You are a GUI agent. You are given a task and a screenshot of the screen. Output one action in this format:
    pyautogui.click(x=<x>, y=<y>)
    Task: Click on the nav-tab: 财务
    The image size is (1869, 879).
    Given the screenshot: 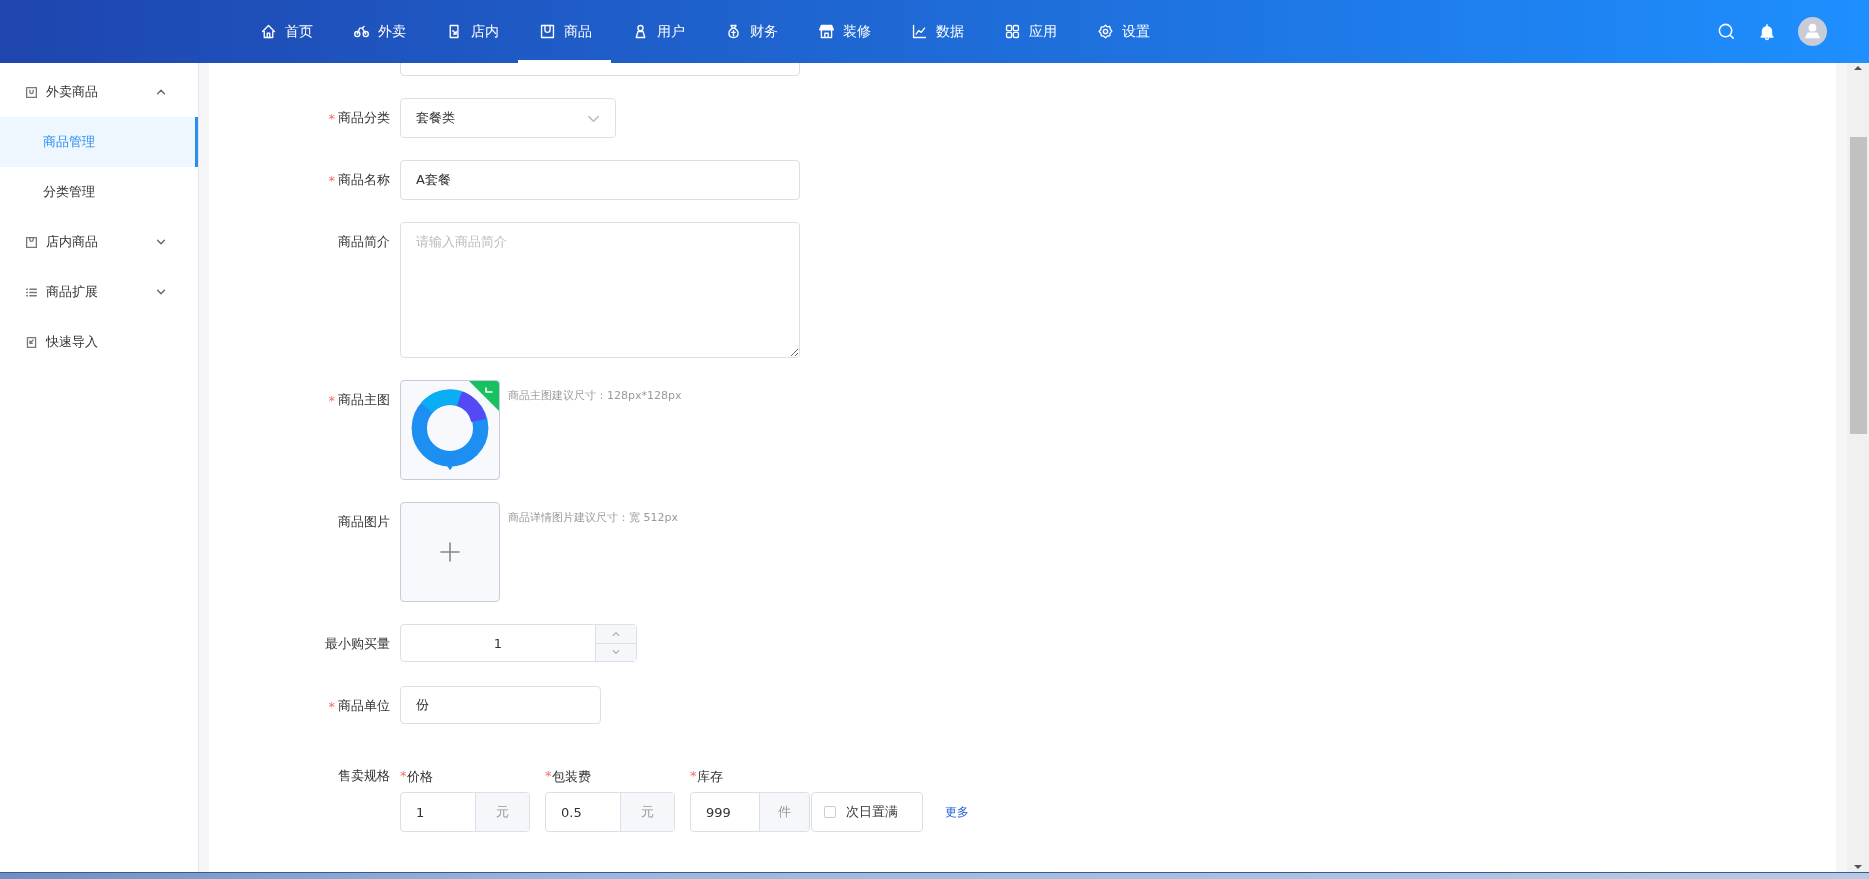 What is the action you would take?
    pyautogui.click(x=750, y=31)
    